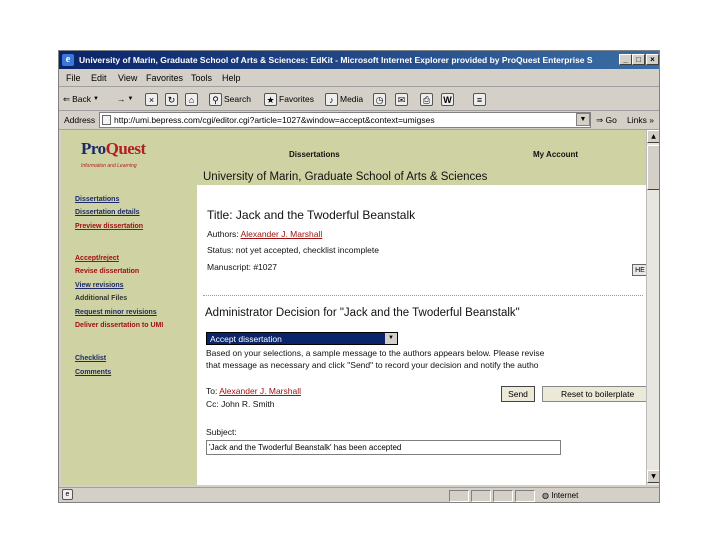 The image size is (720, 540). Describe the element at coordinates (307, 250) in the screenshot. I see `status-value: not yet accepted, checklist incomplete` at that location.